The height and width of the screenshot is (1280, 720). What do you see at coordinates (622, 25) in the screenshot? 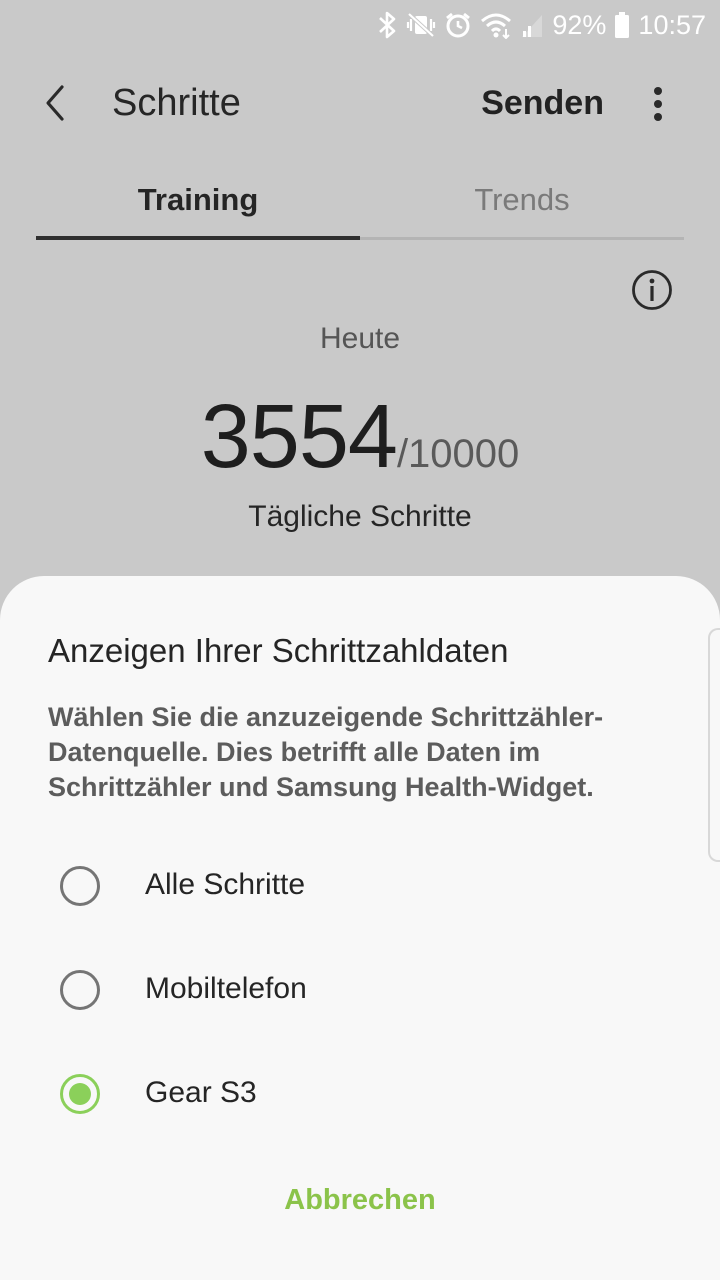
I see `battery-icon` at bounding box center [622, 25].